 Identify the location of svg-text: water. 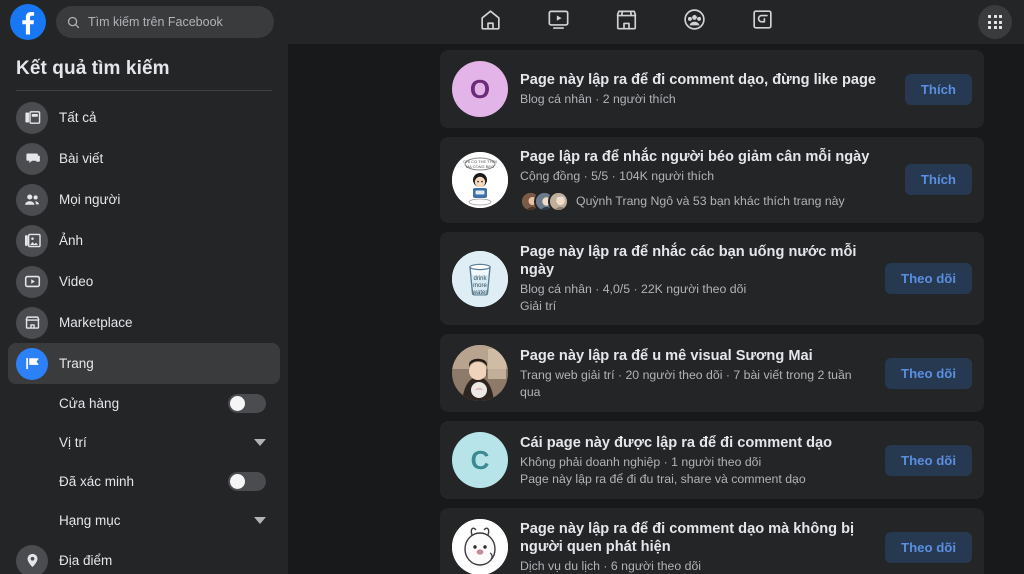
(480, 293).